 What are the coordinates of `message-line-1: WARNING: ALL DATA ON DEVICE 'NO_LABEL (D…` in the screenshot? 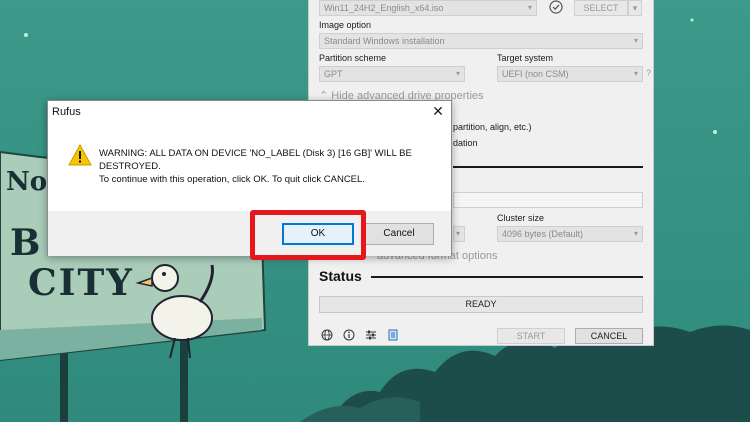 It's located at (255, 153).